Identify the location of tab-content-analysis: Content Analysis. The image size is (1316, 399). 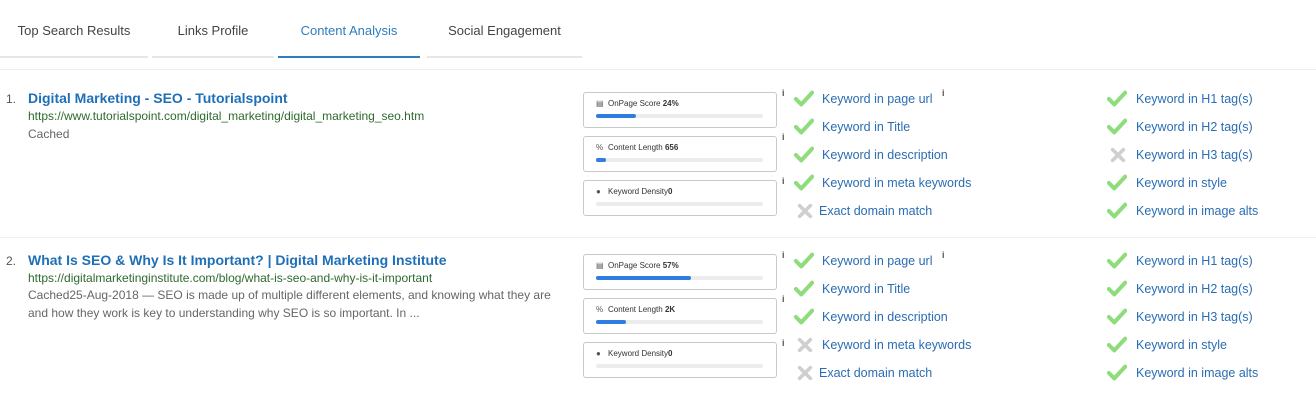
(349, 29).